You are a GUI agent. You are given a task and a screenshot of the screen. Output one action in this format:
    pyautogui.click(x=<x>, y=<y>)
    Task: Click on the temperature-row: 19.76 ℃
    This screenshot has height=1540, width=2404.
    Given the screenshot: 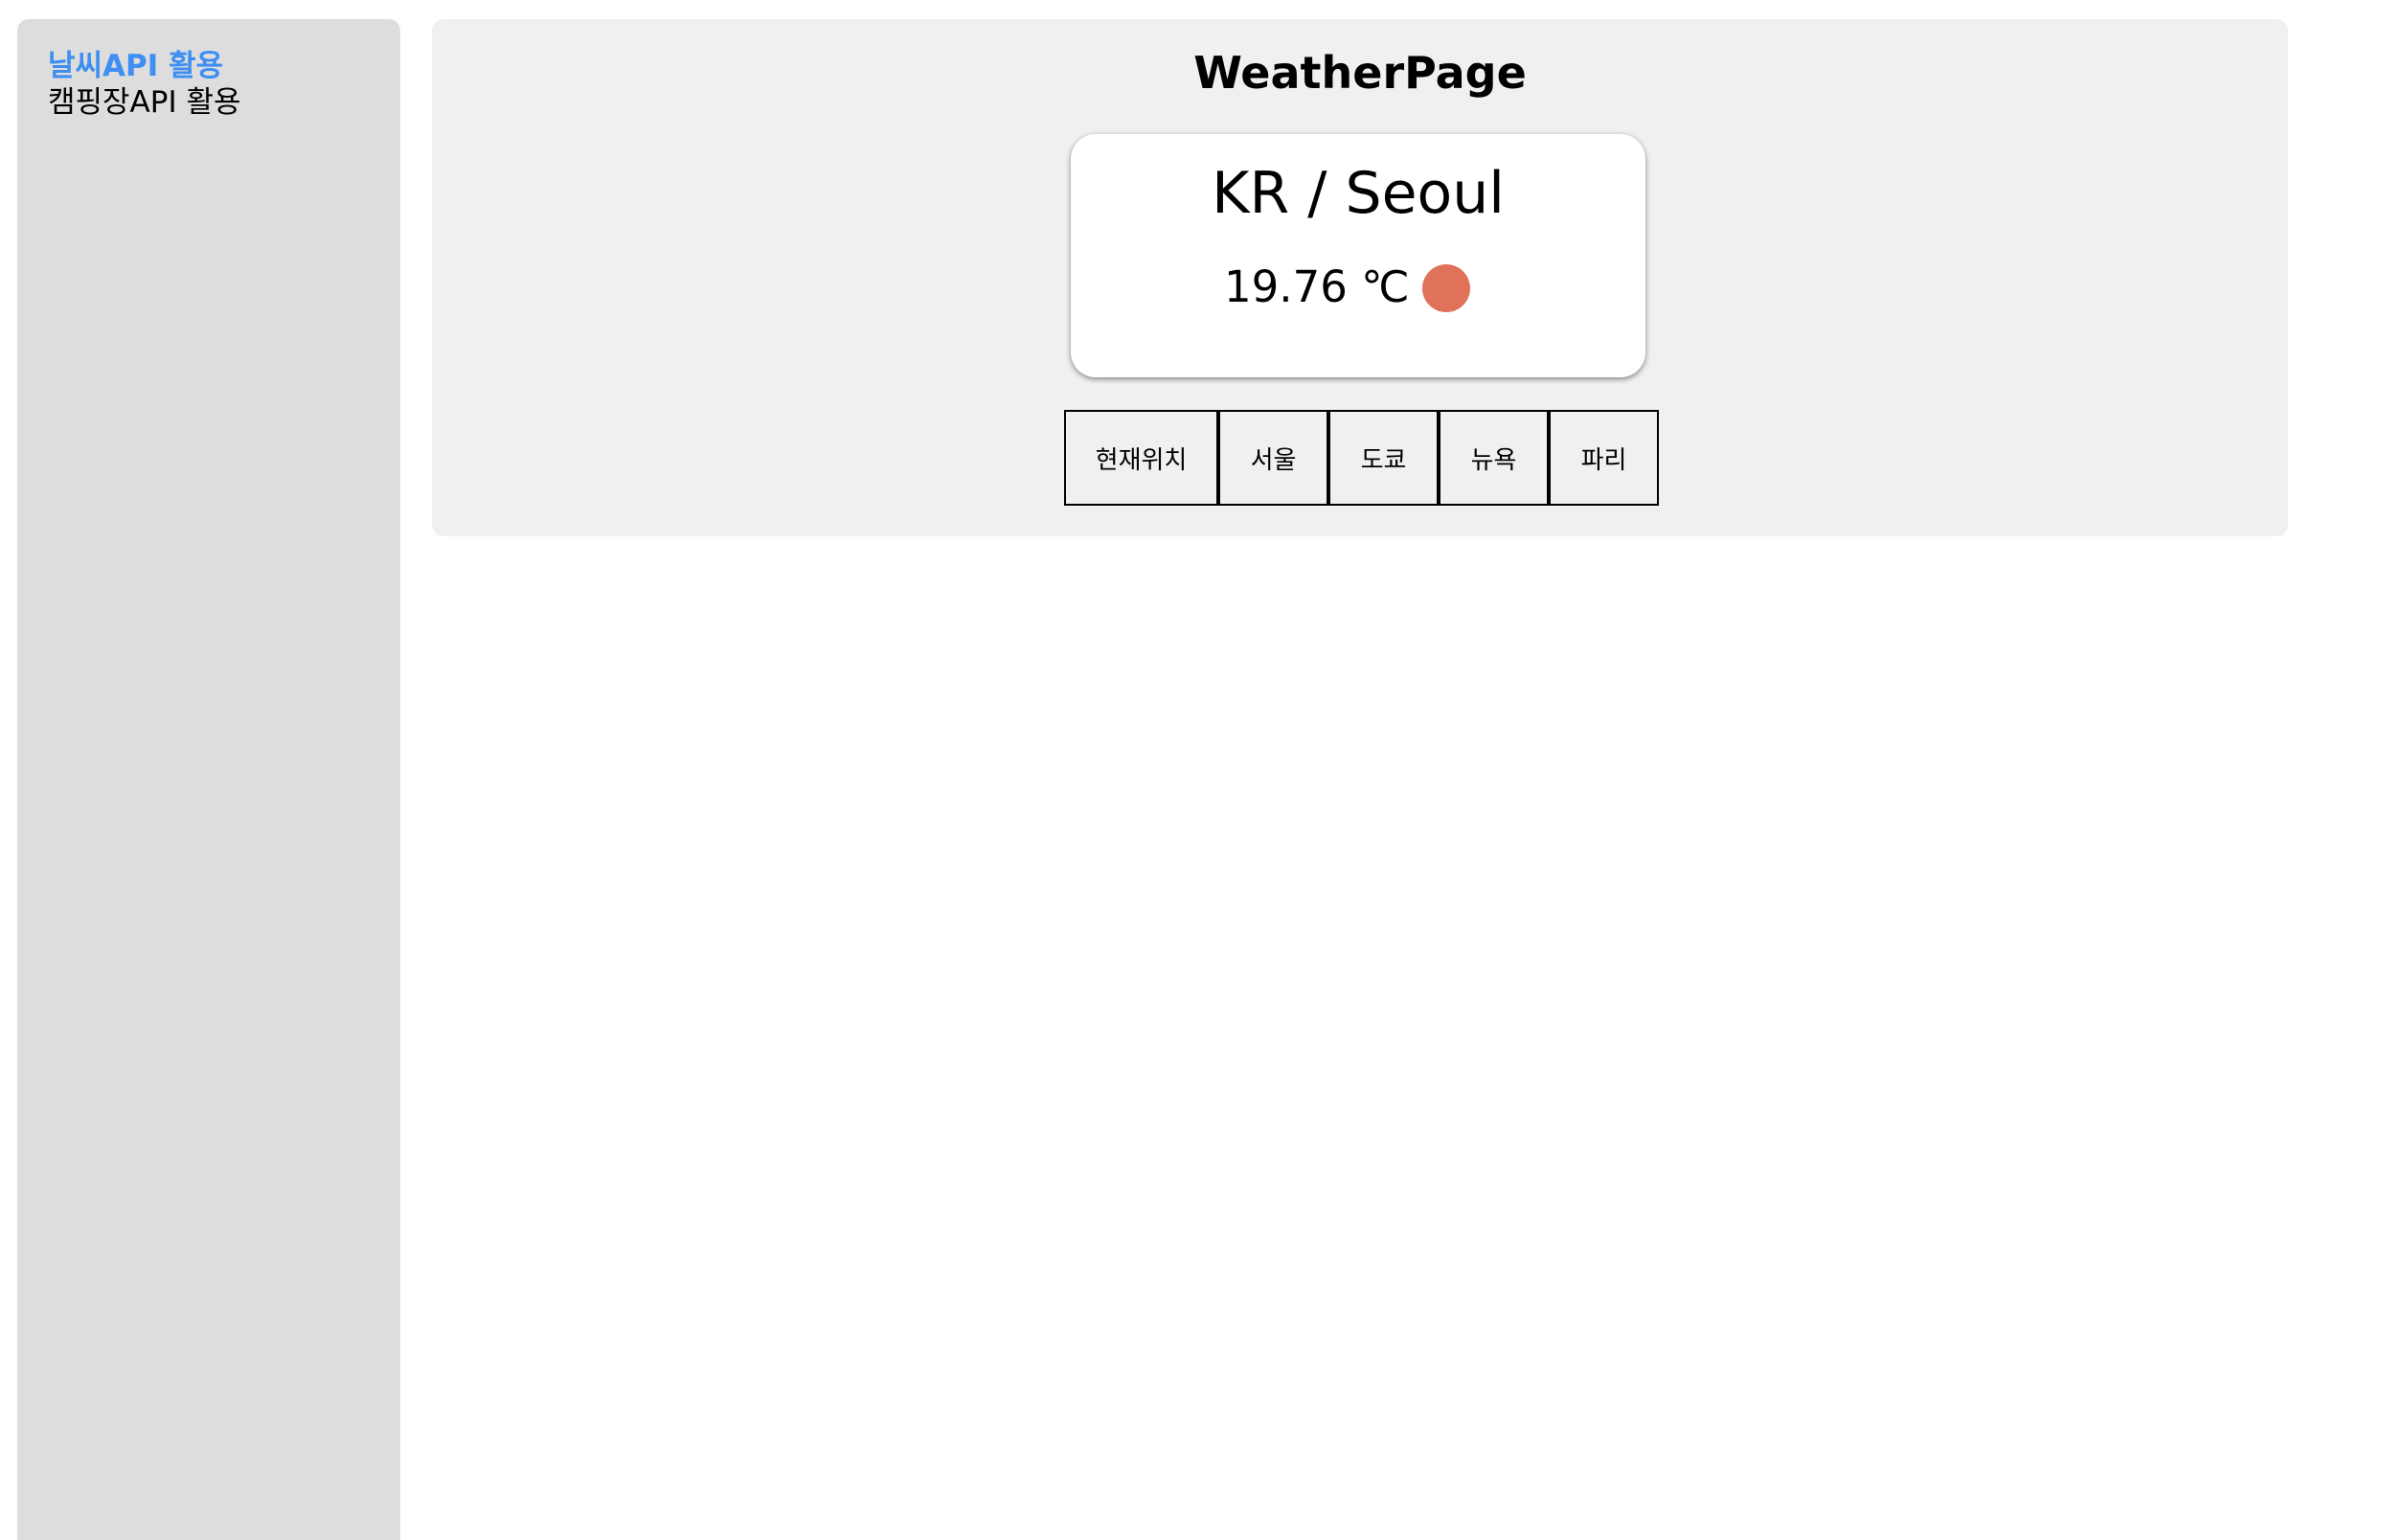 What is the action you would take?
    pyautogui.click(x=1358, y=287)
    